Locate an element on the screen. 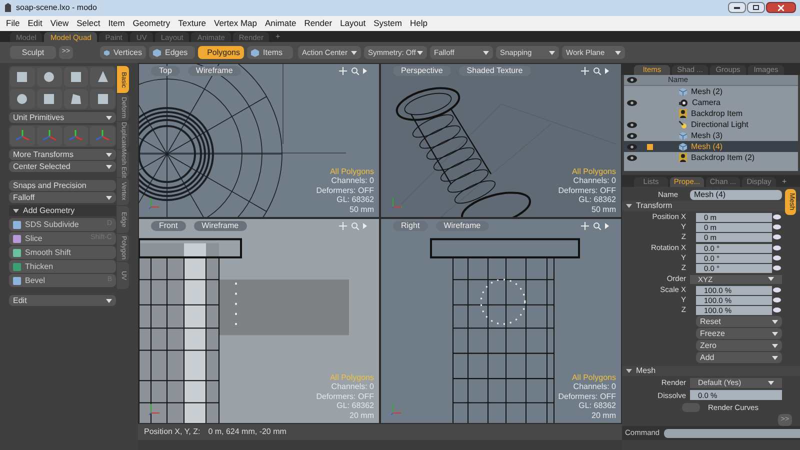 The width and height of the screenshot is (800, 450). sculpt-button: Sculpt is located at coordinates (33, 53).